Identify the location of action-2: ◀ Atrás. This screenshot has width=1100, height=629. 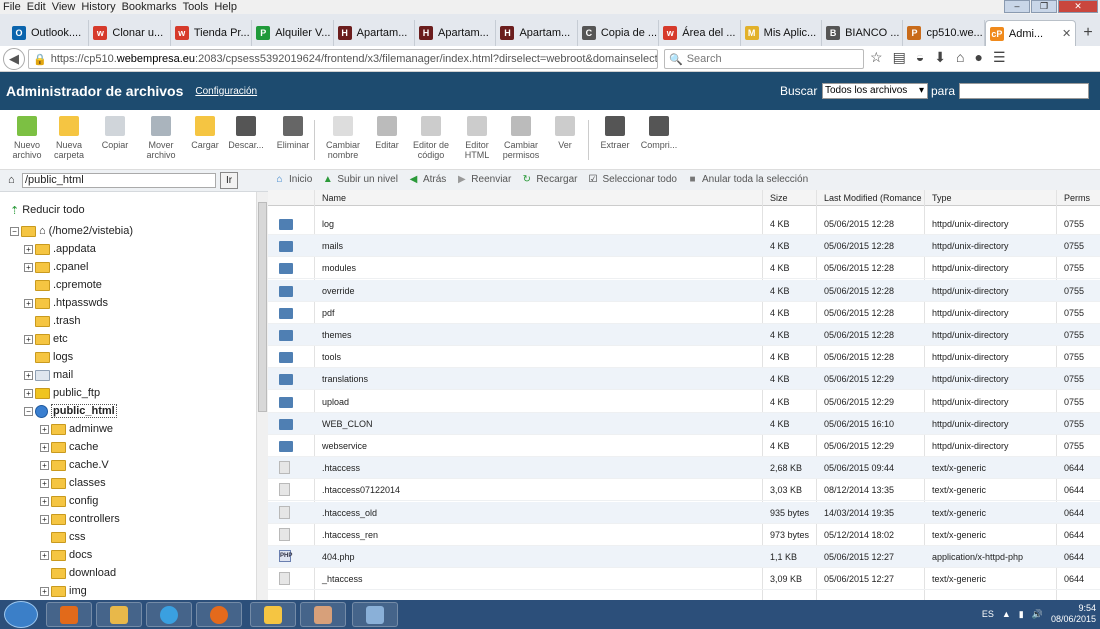
(427, 179).